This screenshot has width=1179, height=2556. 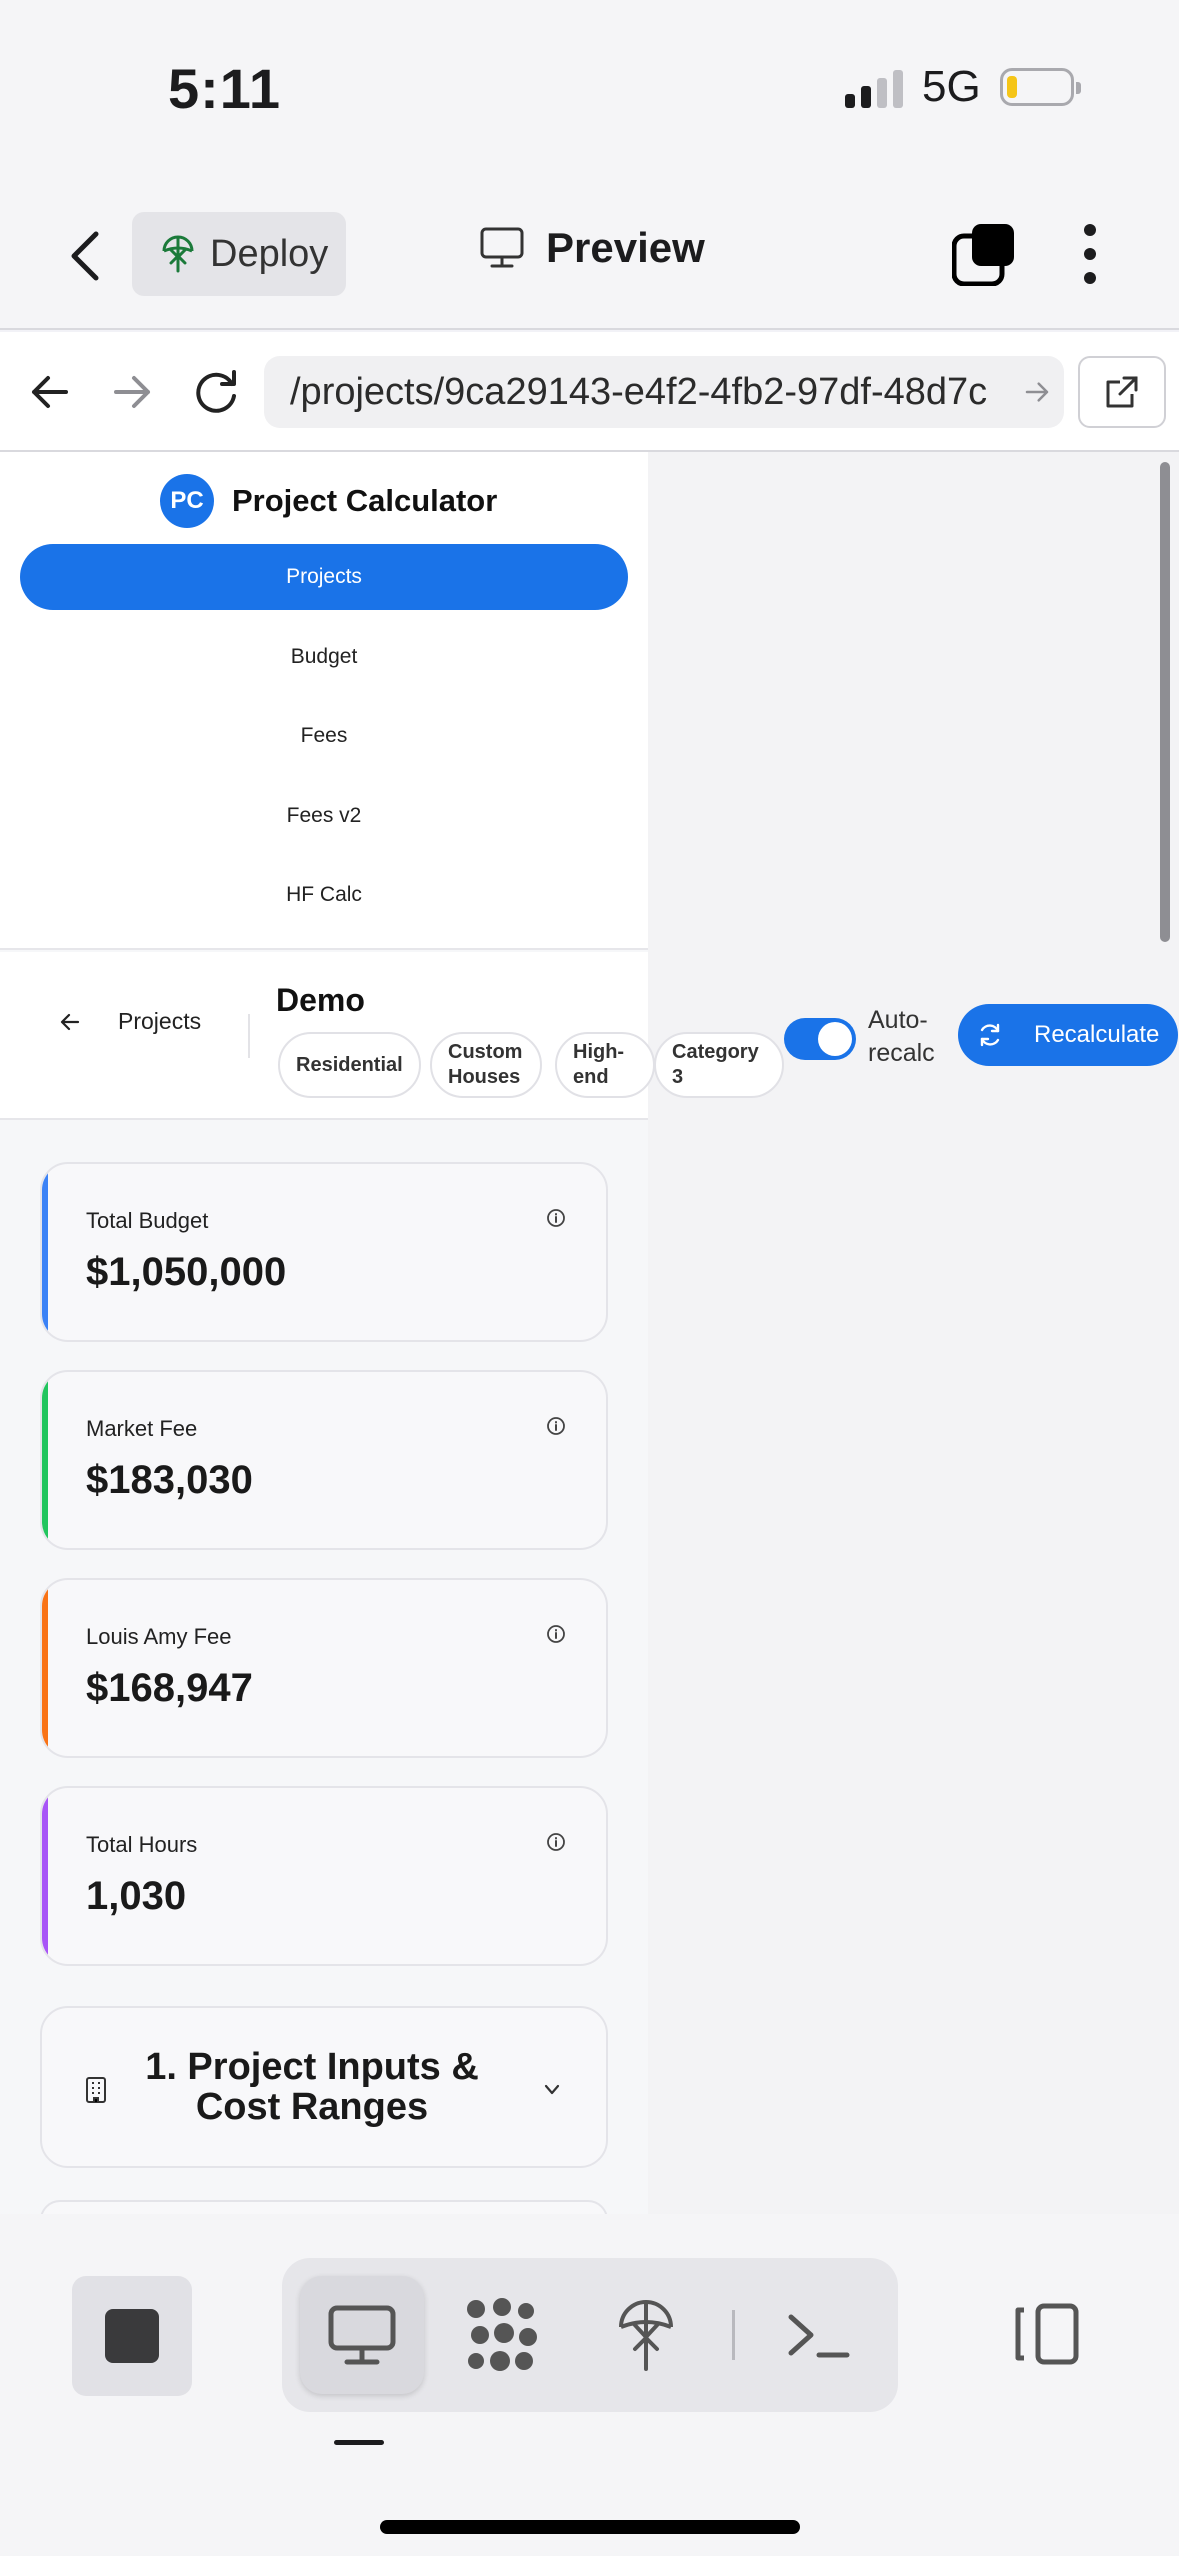 What do you see at coordinates (142, 1844) in the screenshot?
I see `metric-label: Total Hours` at bounding box center [142, 1844].